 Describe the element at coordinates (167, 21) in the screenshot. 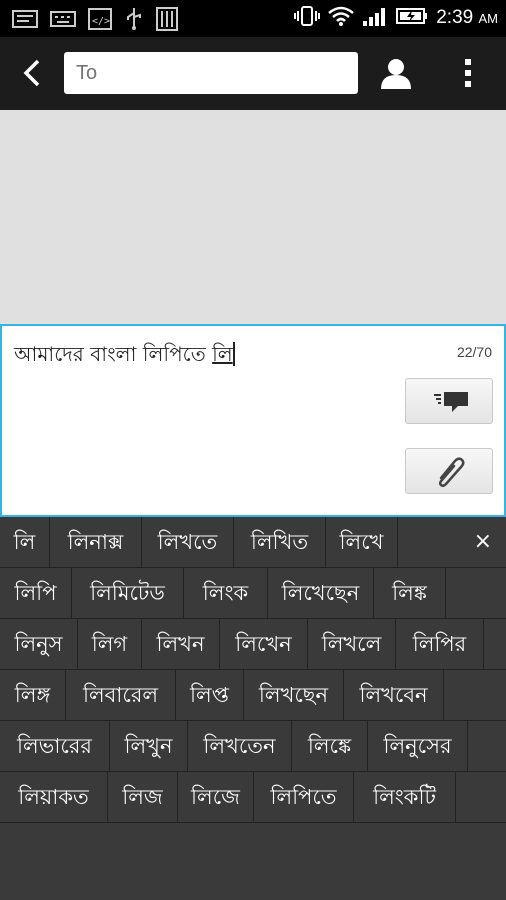

I see `storage-icon` at that location.